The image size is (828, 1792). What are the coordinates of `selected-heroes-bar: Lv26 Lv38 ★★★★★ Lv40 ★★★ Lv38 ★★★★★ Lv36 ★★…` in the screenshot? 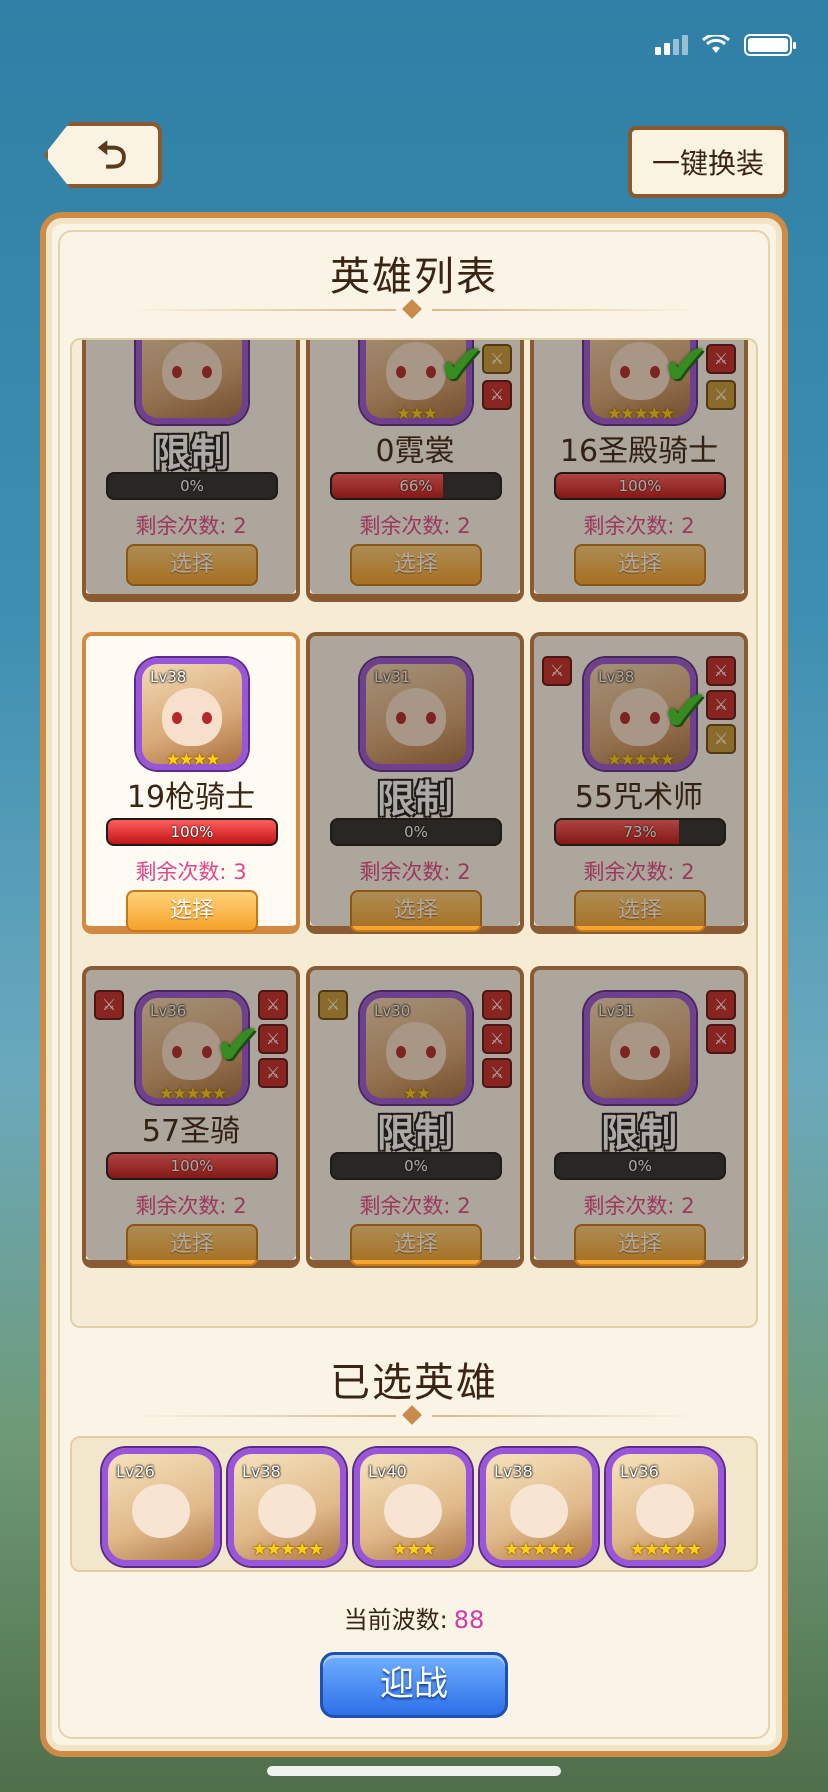 It's located at (414, 1504).